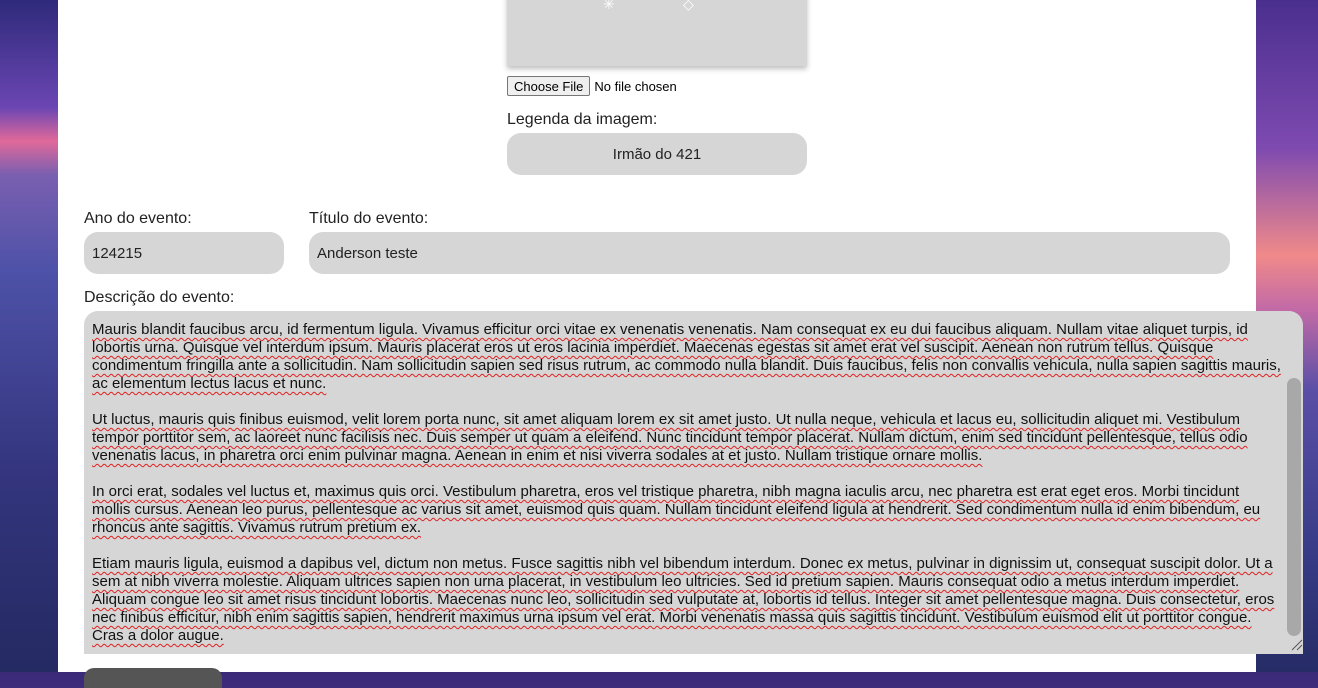  I want to click on file-upload-row: Choose File No file chosen, so click(592, 86).